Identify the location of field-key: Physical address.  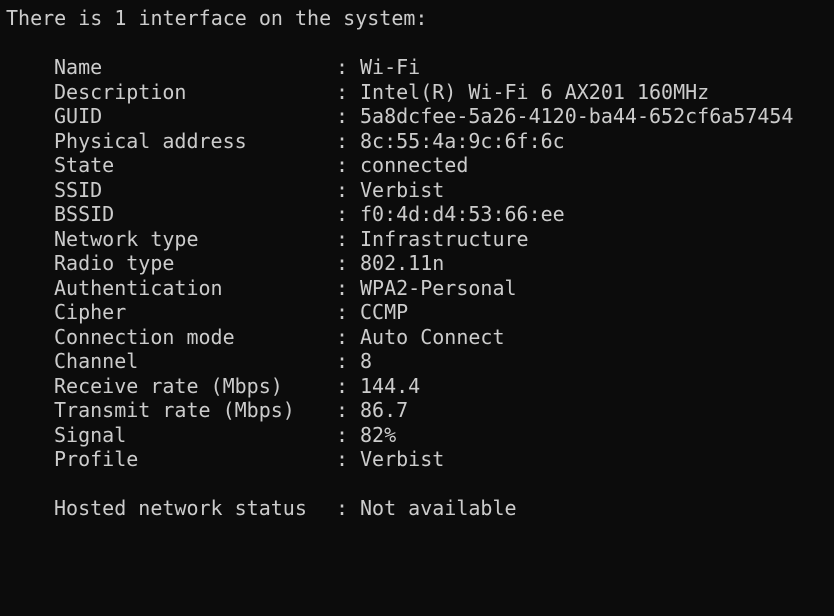
(150, 141).